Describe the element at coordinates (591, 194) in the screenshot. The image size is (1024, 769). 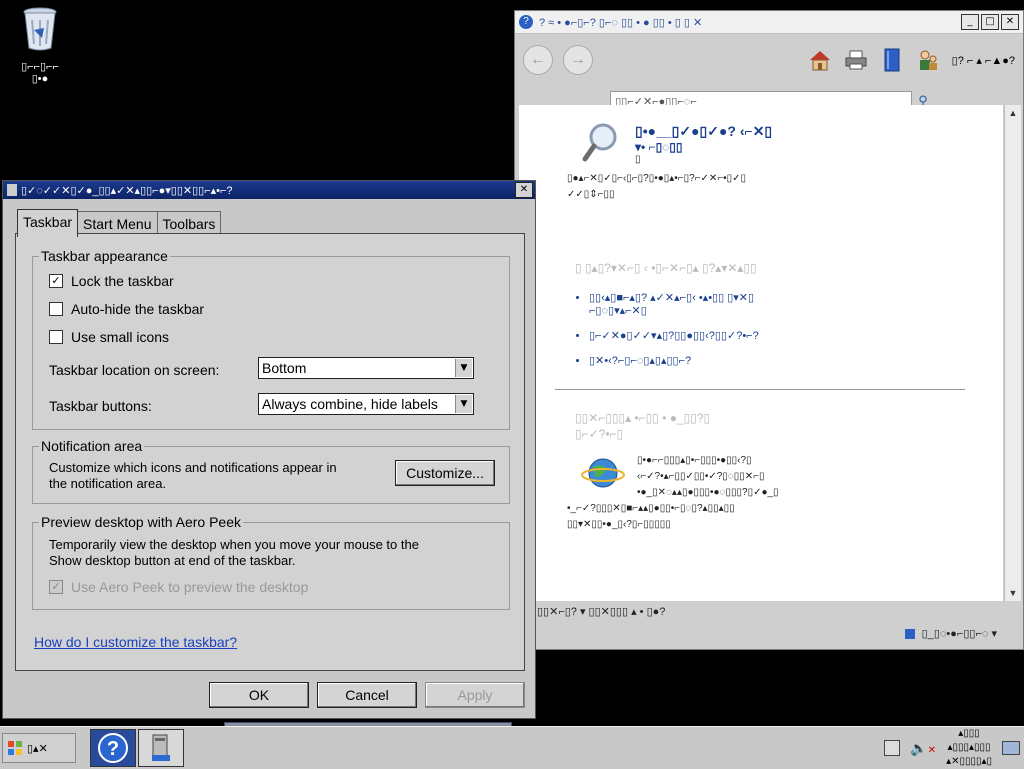
I see `help-intro-2: ✓✓▯⇕⌐▯▯` at that location.